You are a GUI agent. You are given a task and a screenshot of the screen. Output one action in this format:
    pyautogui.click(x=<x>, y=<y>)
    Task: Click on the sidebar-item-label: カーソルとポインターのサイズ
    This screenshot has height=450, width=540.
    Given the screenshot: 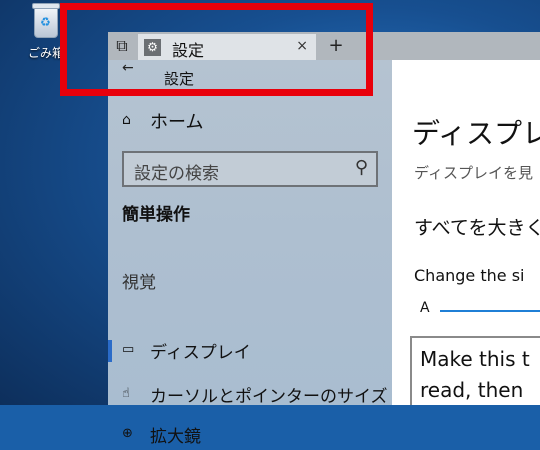 What is the action you would take?
    pyautogui.click(x=269, y=397)
    